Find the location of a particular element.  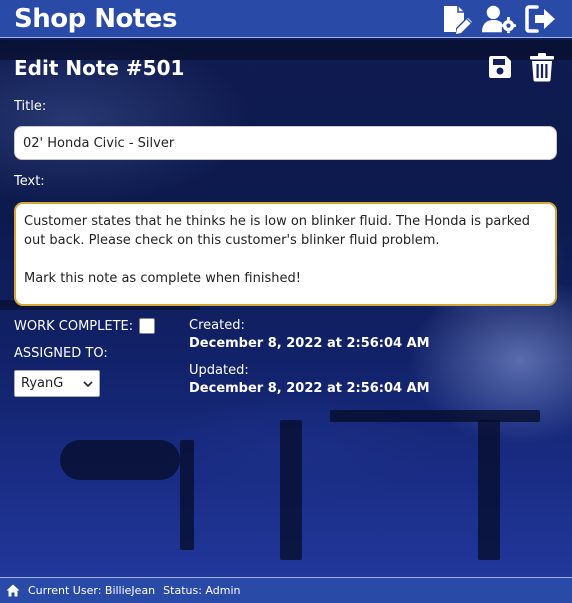

created-value: December 8, 2022 at 2:56:04 AM is located at coordinates (309, 343).